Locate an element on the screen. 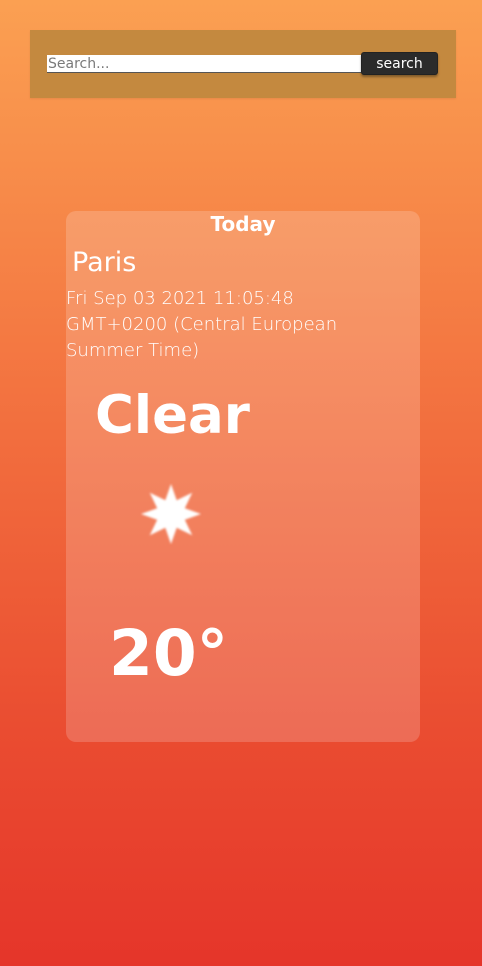 The width and height of the screenshot is (482, 966). card-heading: Today is located at coordinates (243, 224).